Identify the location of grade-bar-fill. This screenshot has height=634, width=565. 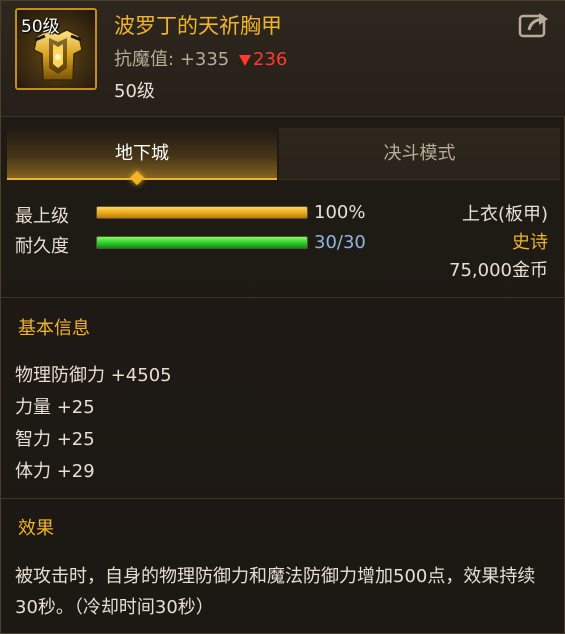
(202, 212).